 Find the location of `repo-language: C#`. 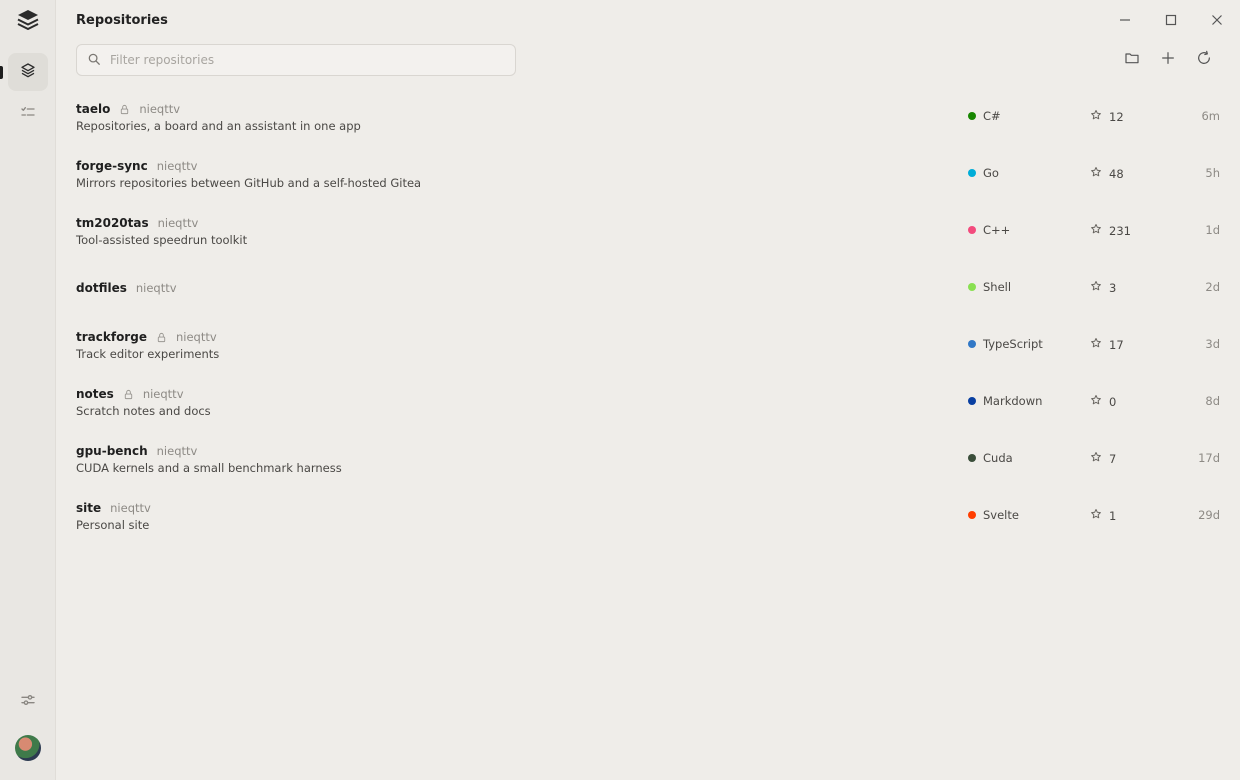

repo-language: C# is located at coordinates (984, 116).